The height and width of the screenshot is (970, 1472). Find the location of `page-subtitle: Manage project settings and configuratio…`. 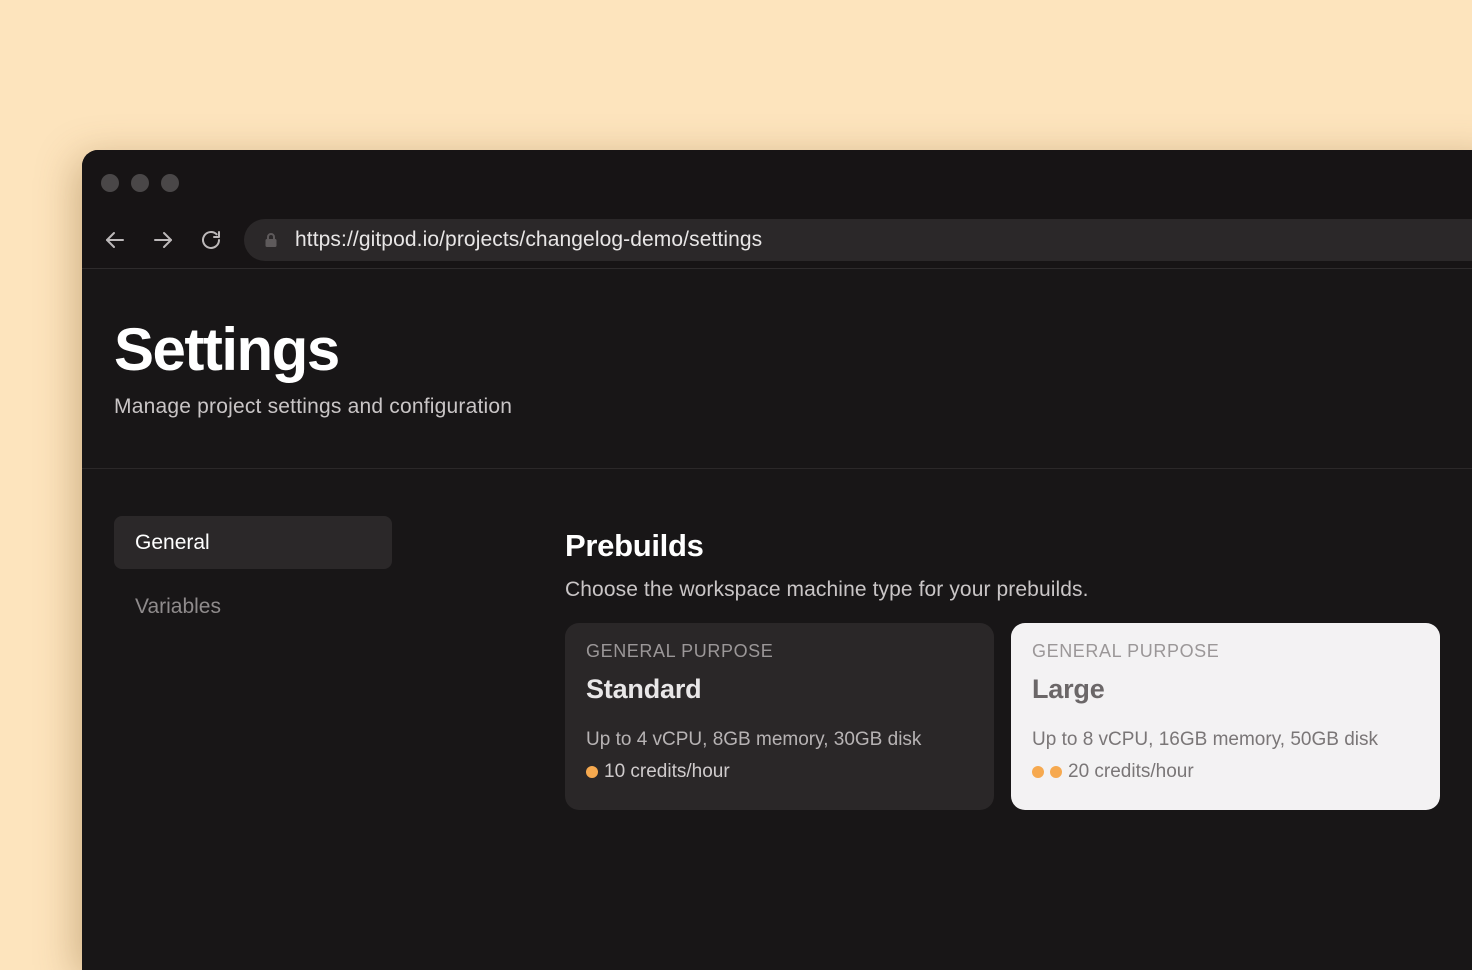

page-subtitle: Manage project settings and configuratio… is located at coordinates (313, 406).